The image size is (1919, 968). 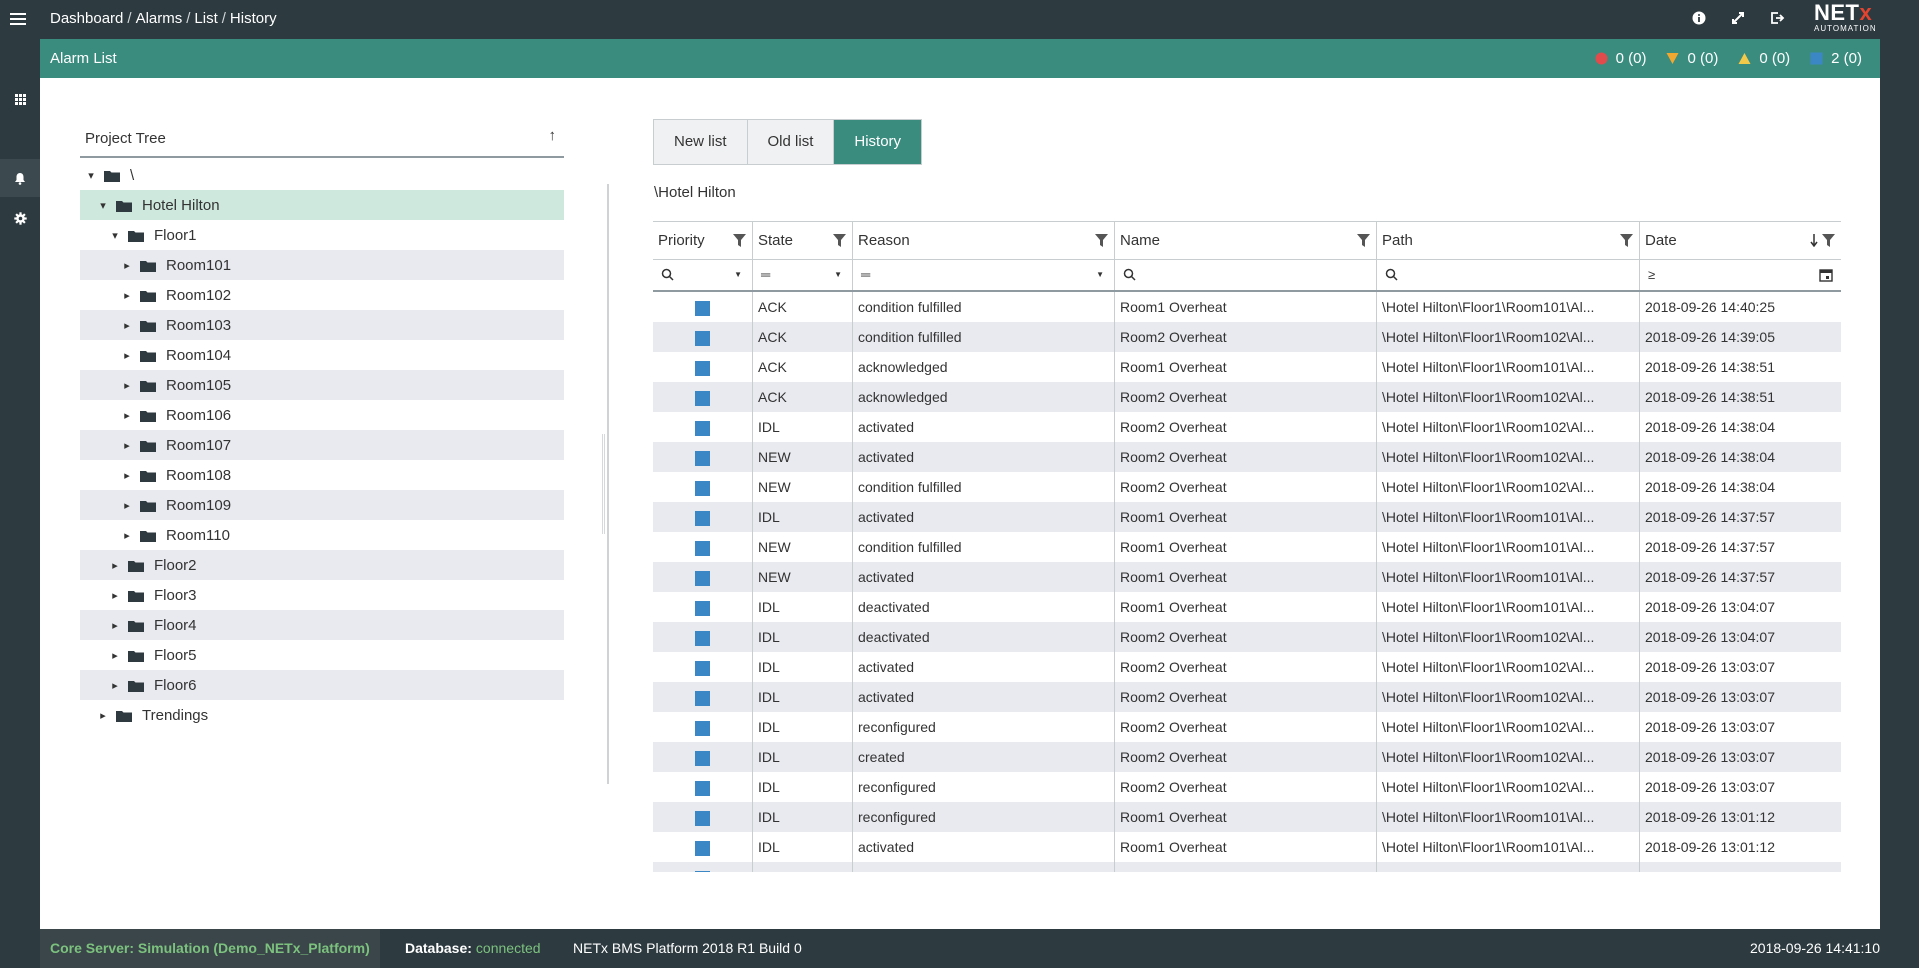 What do you see at coordinates (1836, 58) in the screenshot?
I see `counter-info: 2 (0)` at bounding box center [1836, 58].